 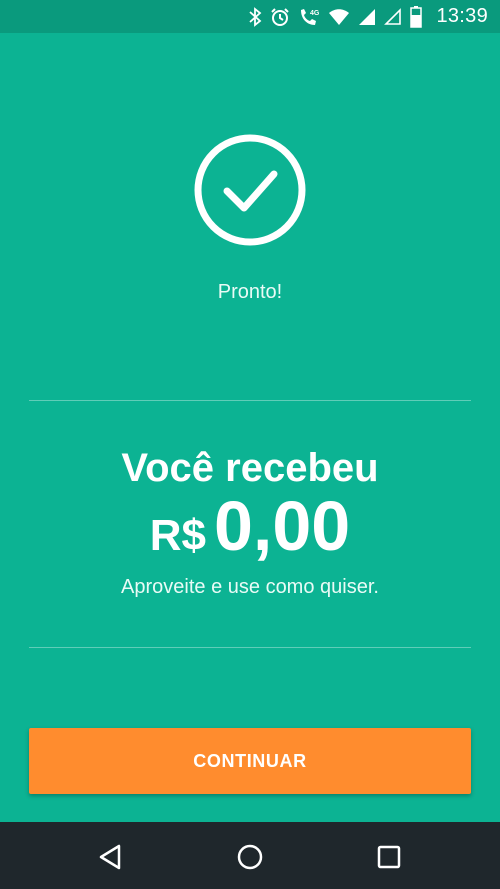 I want to click on reward-subtext: Aproveite e use como quiser., so click(x=250, y=587).